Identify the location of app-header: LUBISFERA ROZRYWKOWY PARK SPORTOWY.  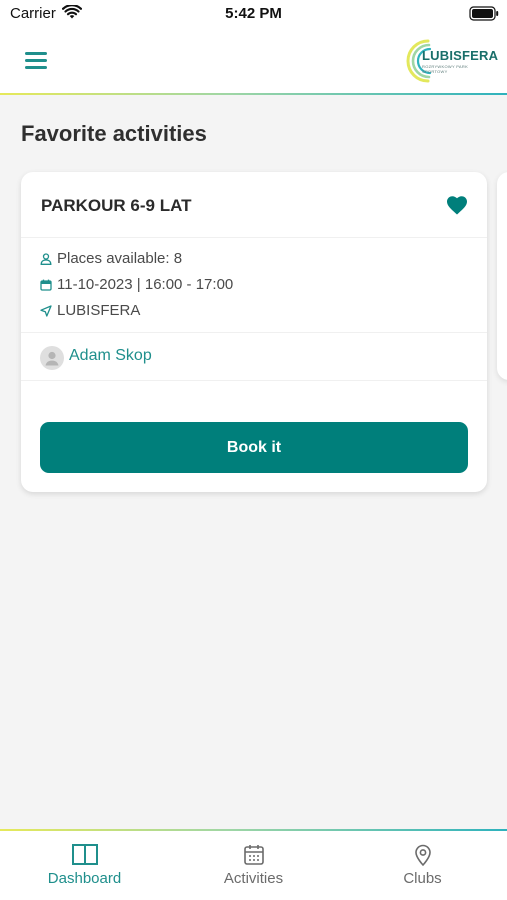
(253, 61).